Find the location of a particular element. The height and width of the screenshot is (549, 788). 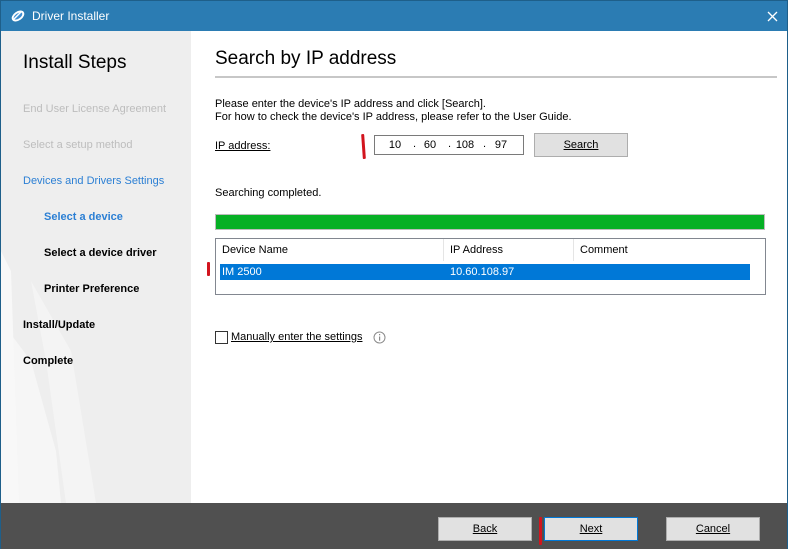

search-button-label: Search is located at coordinates (581, 145).